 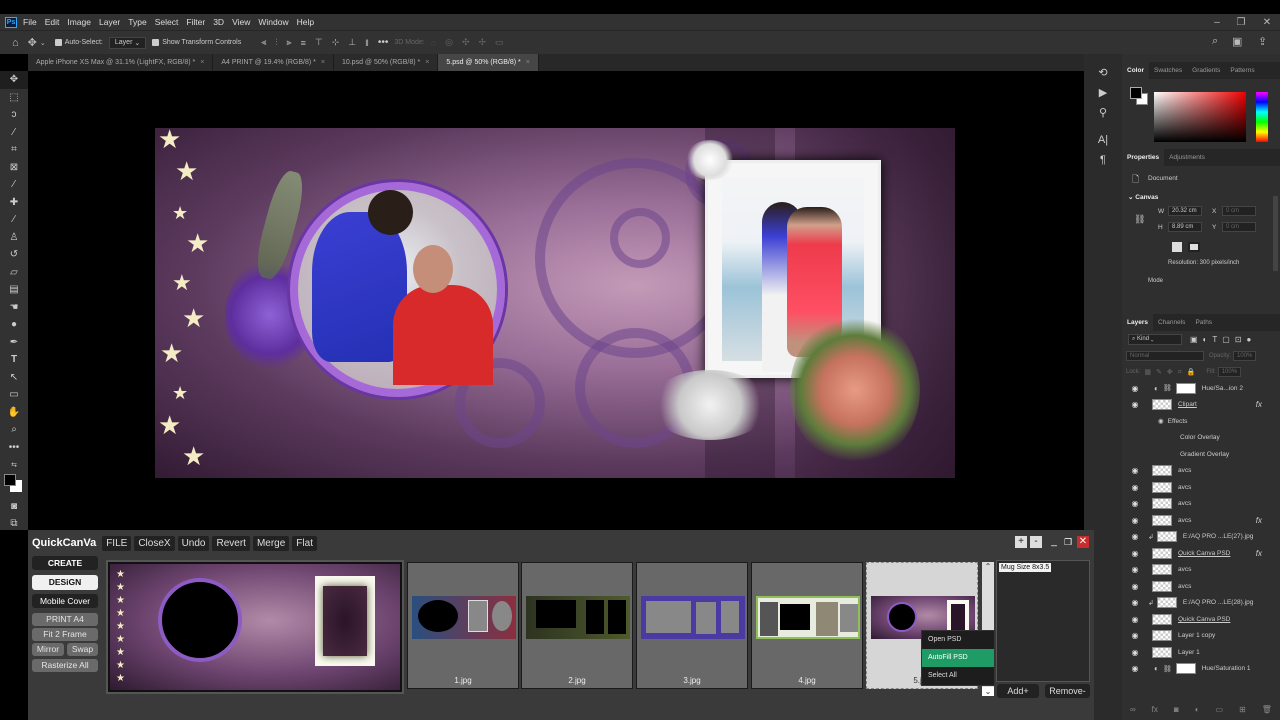 What do you see at coordinates (137, 22) in the screenshot?
I see `menu-type: Type` at bounding box center [137, 22].